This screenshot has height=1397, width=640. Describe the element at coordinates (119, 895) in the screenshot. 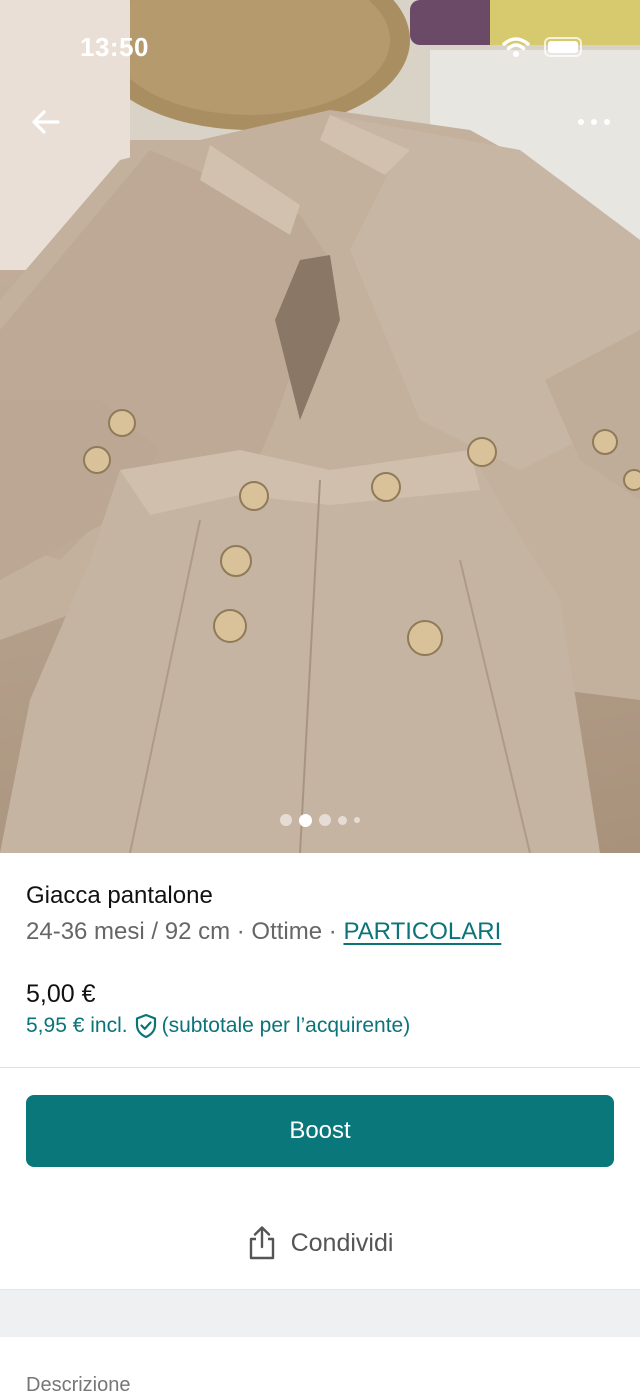

I see `item-title: Giacca pantalone` at that location.